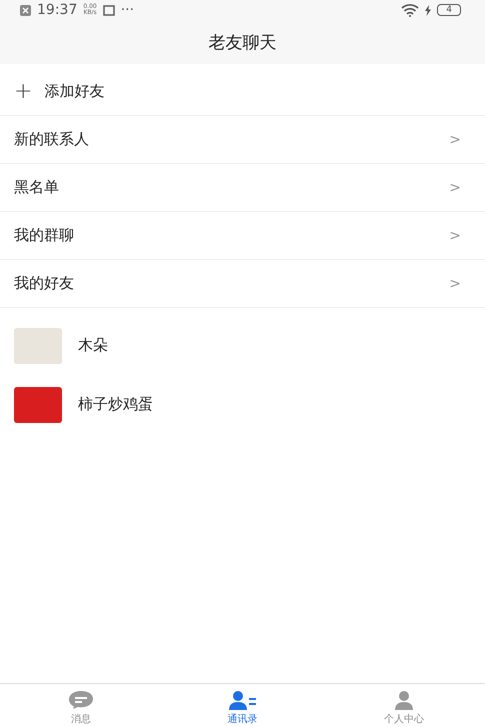 The image size is (485, 727). What do you see at coordinates (44, 235) in the screenshot?
I see `menu-label: 我的群聊` at bounding box center [44, 235].